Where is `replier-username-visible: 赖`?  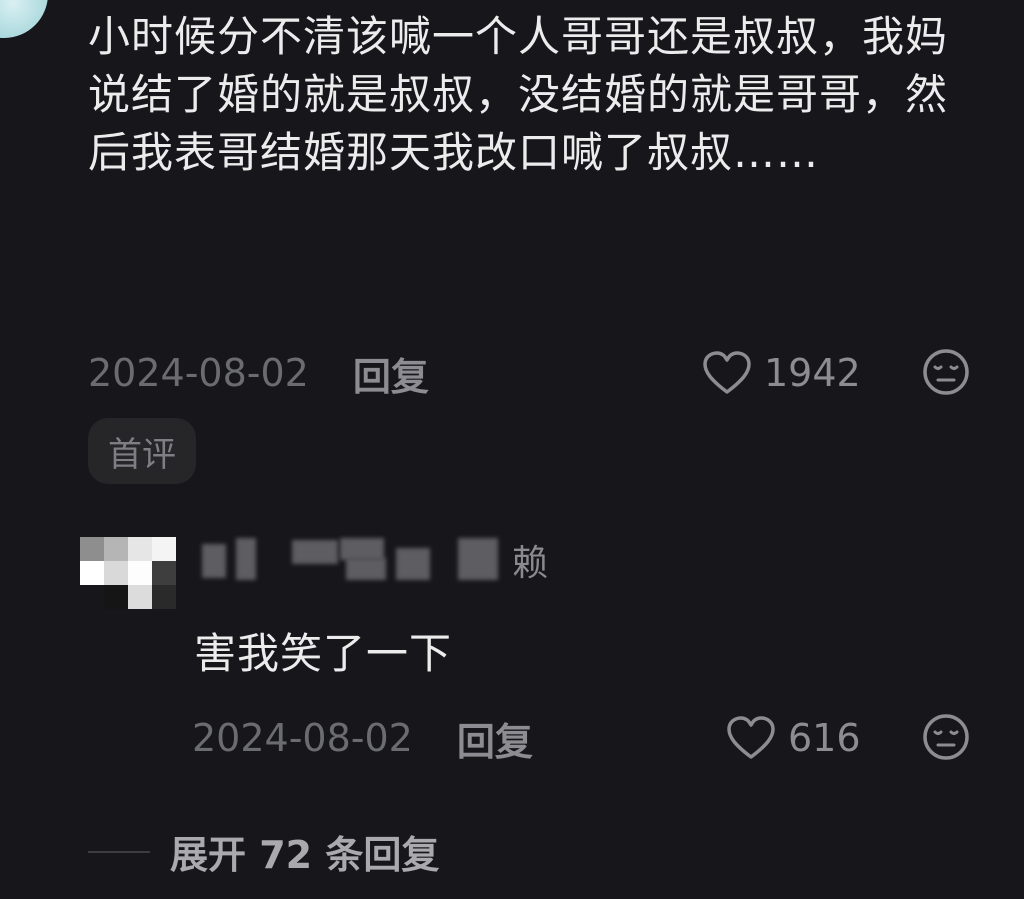
replier-username-visible: 赖 is located at coordinates (530, 563).